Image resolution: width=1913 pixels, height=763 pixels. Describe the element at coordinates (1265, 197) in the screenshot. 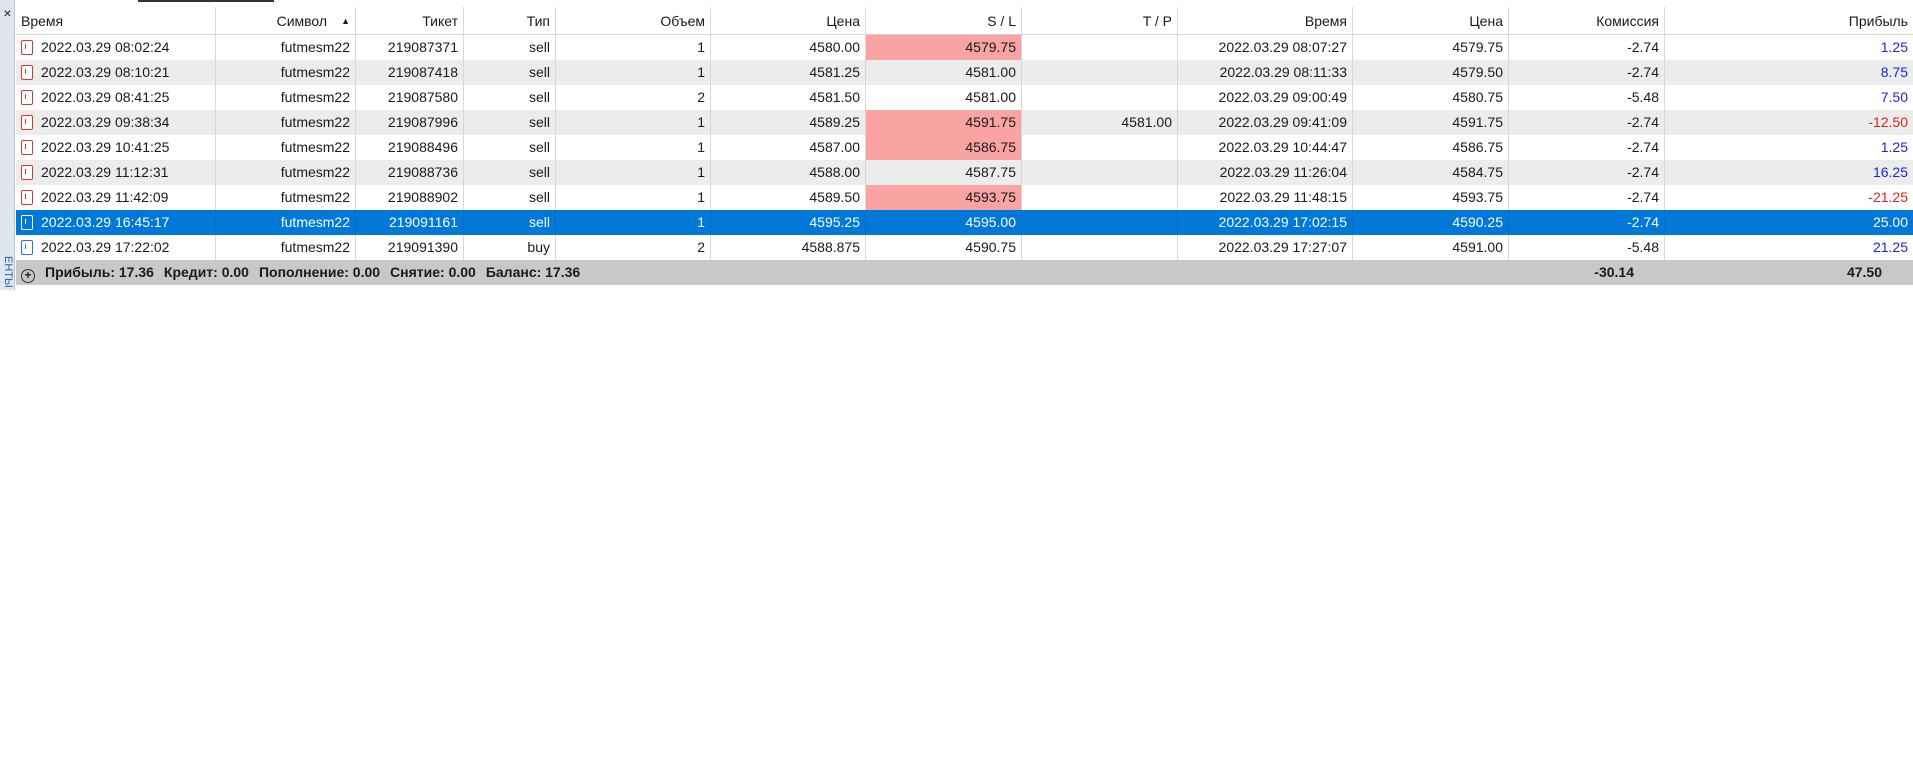

I see `cell-close-time: 2022.03.29 11:48:15` at that location.